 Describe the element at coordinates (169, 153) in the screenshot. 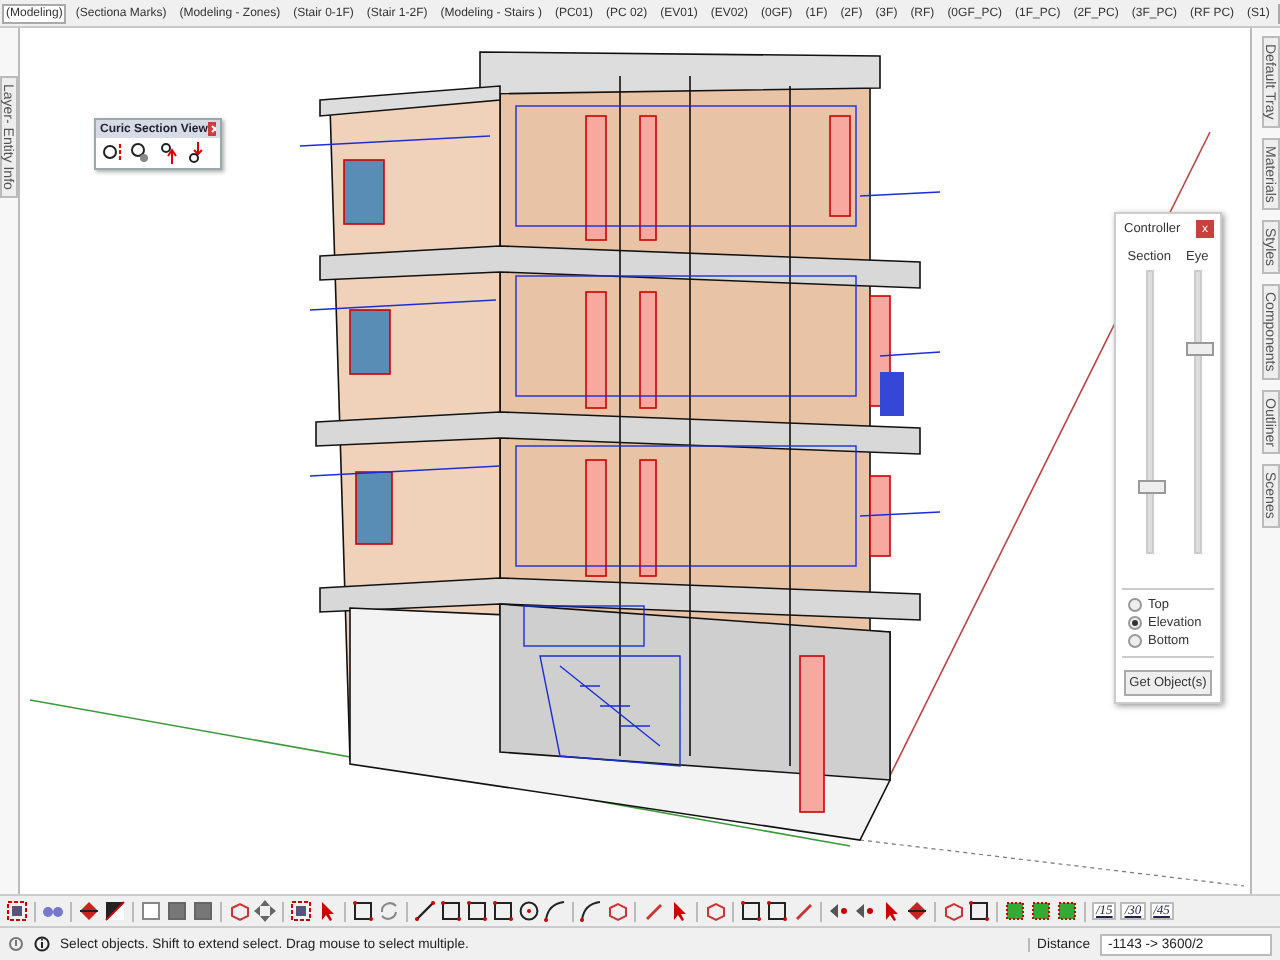

I see `up-arrow-icon` at that location.